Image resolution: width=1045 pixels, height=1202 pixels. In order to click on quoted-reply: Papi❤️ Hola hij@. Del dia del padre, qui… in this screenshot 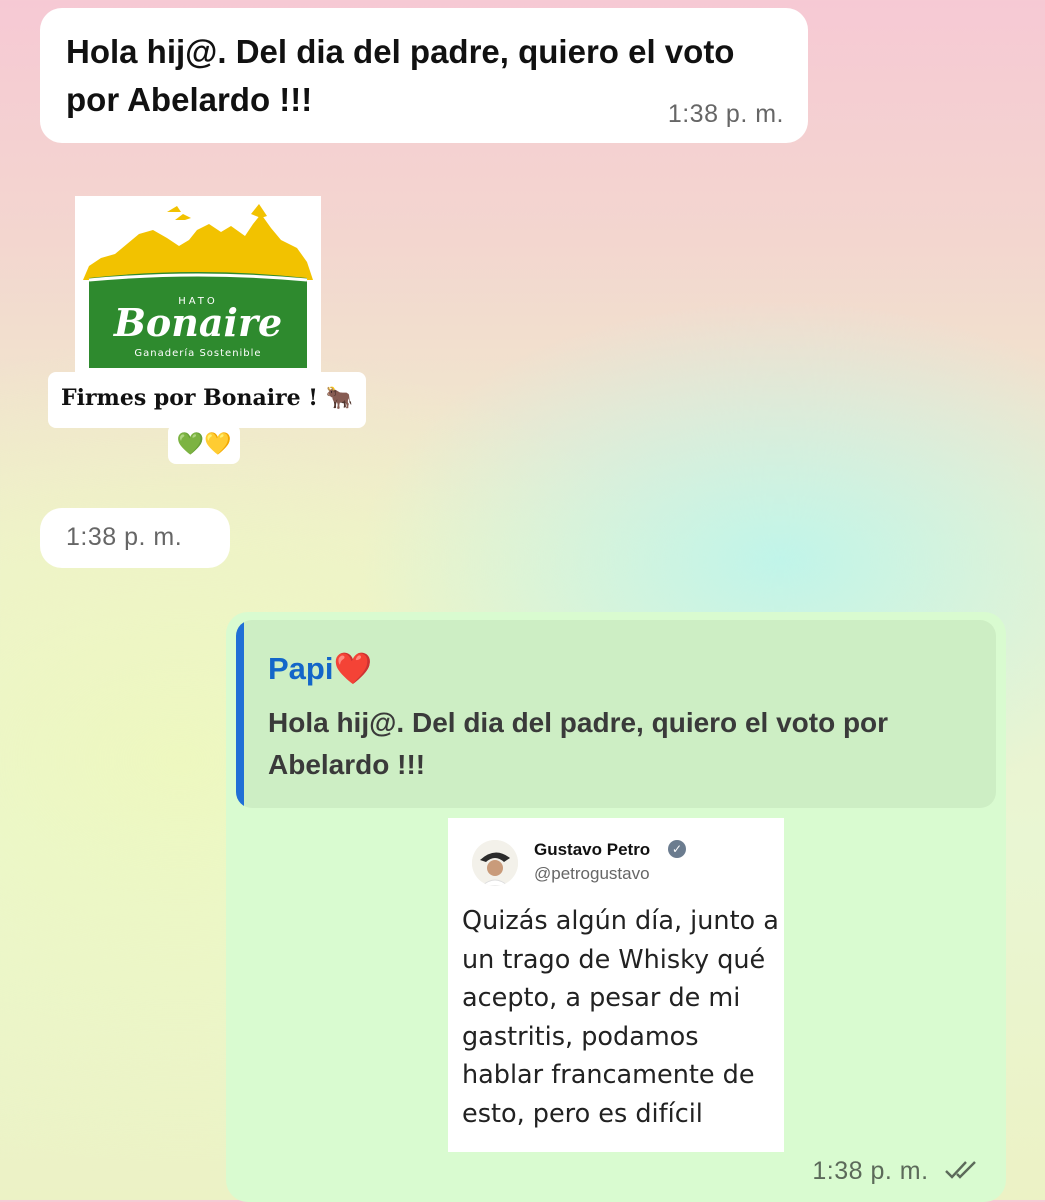, I will do `click(616, 714)`.